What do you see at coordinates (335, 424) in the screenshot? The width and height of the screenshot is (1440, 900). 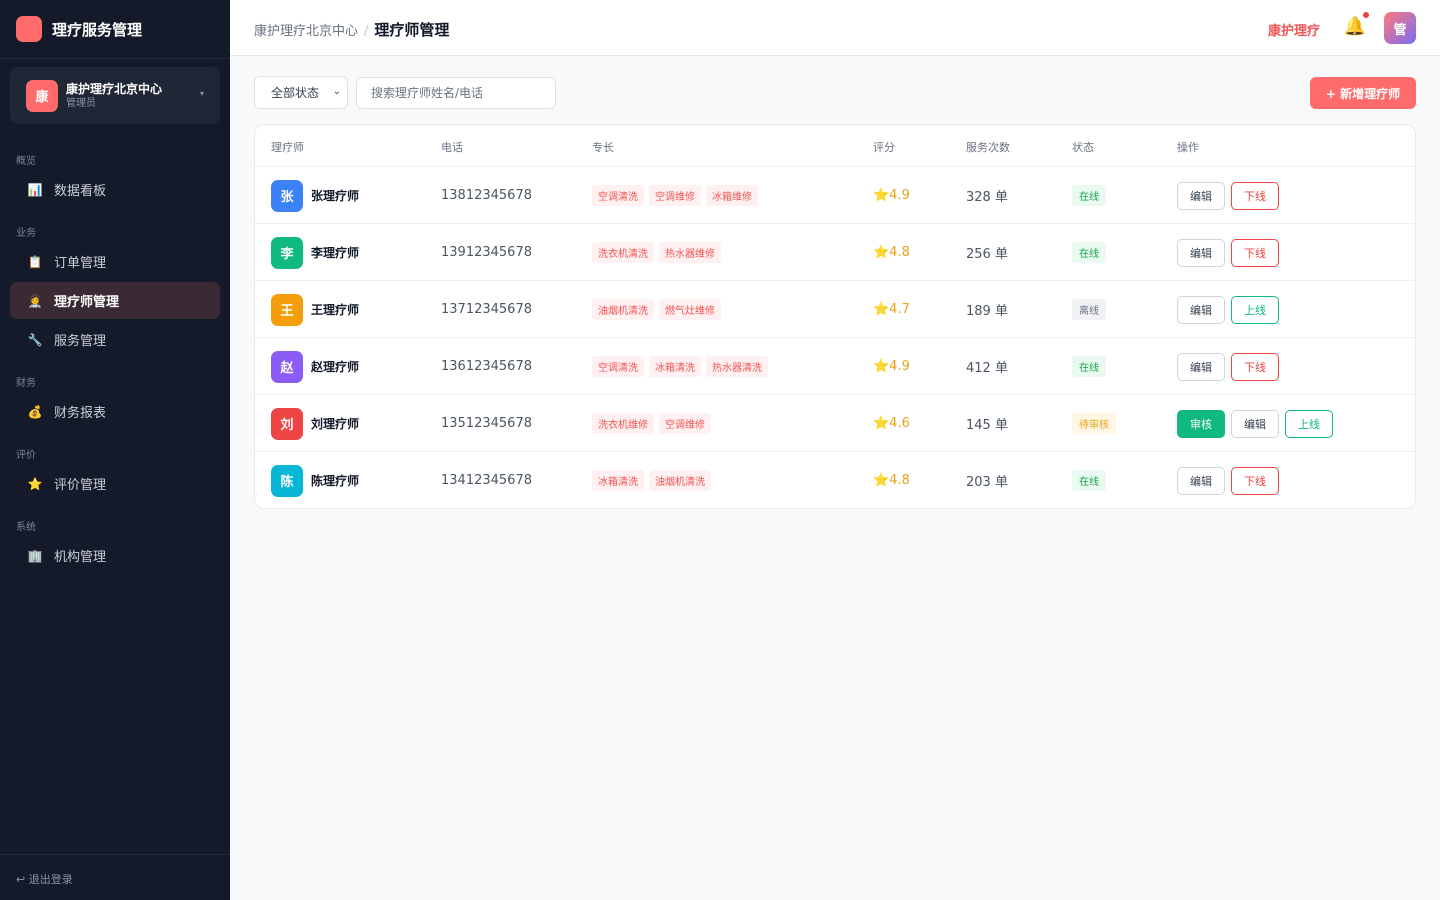 I see `therapist-name: 刘理疗师` at bounding box center [335, 424].